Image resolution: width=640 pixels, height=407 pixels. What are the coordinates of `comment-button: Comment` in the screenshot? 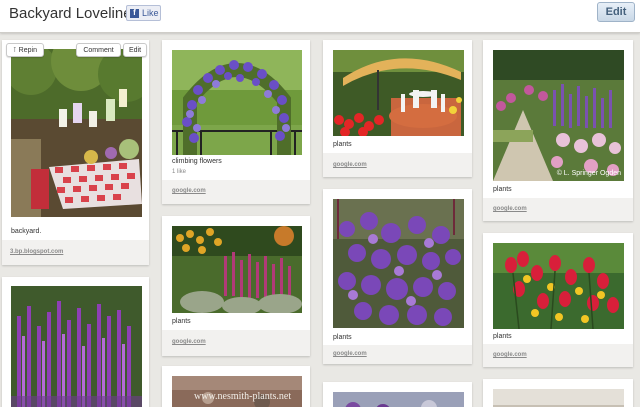 It's located at (98, 50).